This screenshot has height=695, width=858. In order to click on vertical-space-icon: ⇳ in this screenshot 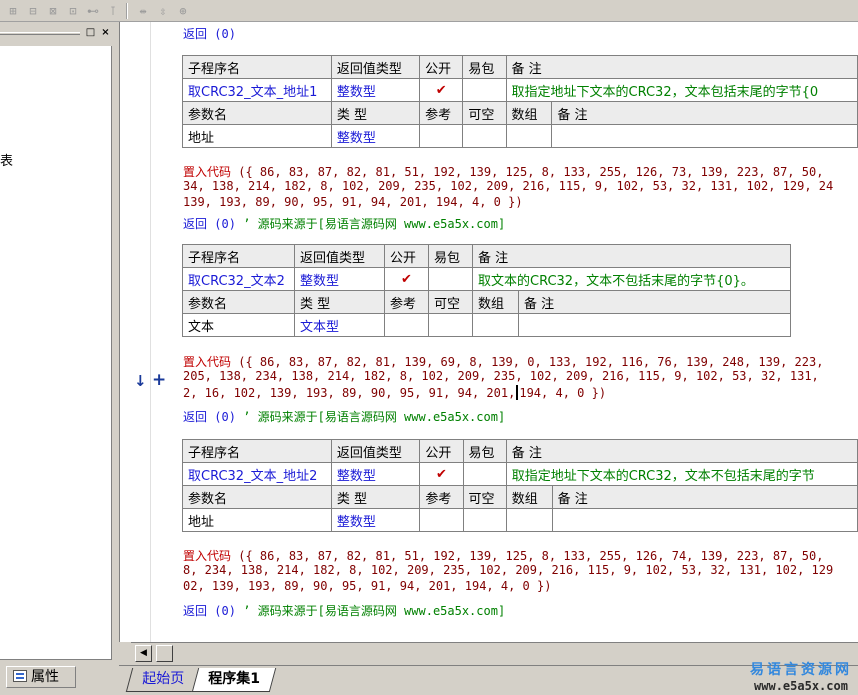, I will do `click(163, 11)`.